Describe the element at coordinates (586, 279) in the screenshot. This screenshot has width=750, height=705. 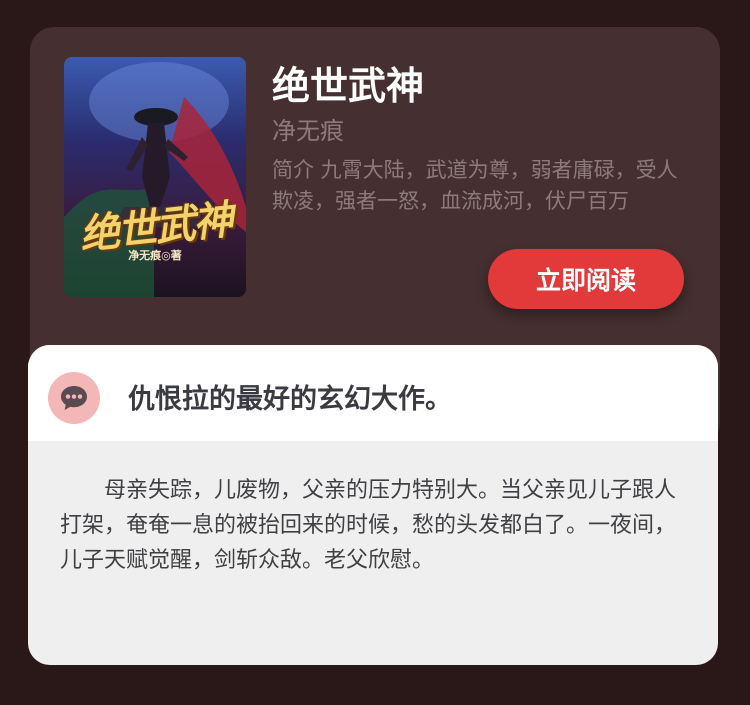
I see `read-now-button: 立即阅读` at that location.